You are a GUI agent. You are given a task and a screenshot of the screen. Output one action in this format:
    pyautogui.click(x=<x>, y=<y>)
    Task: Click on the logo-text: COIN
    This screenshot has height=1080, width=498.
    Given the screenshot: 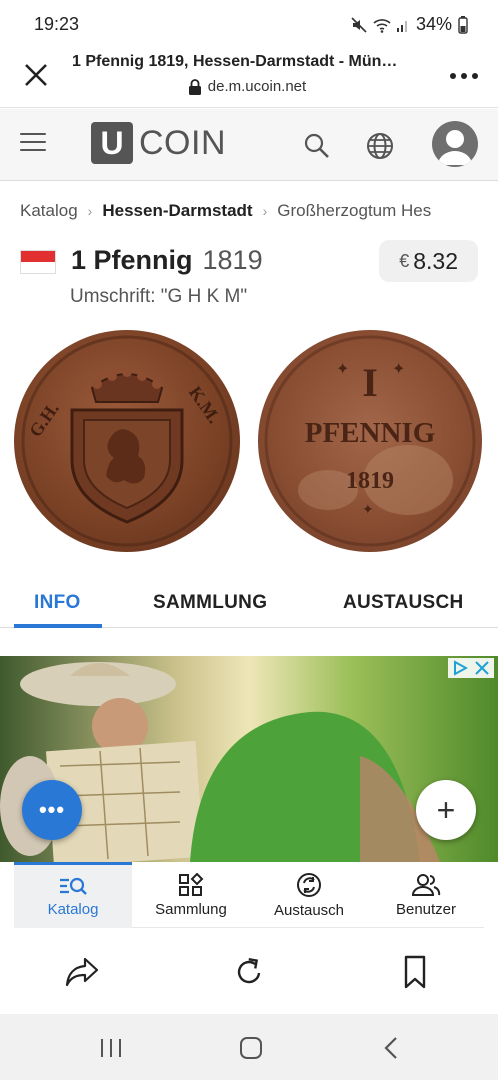 What is the action you would take?
    pyautogui.click(x=182, y=142)
    